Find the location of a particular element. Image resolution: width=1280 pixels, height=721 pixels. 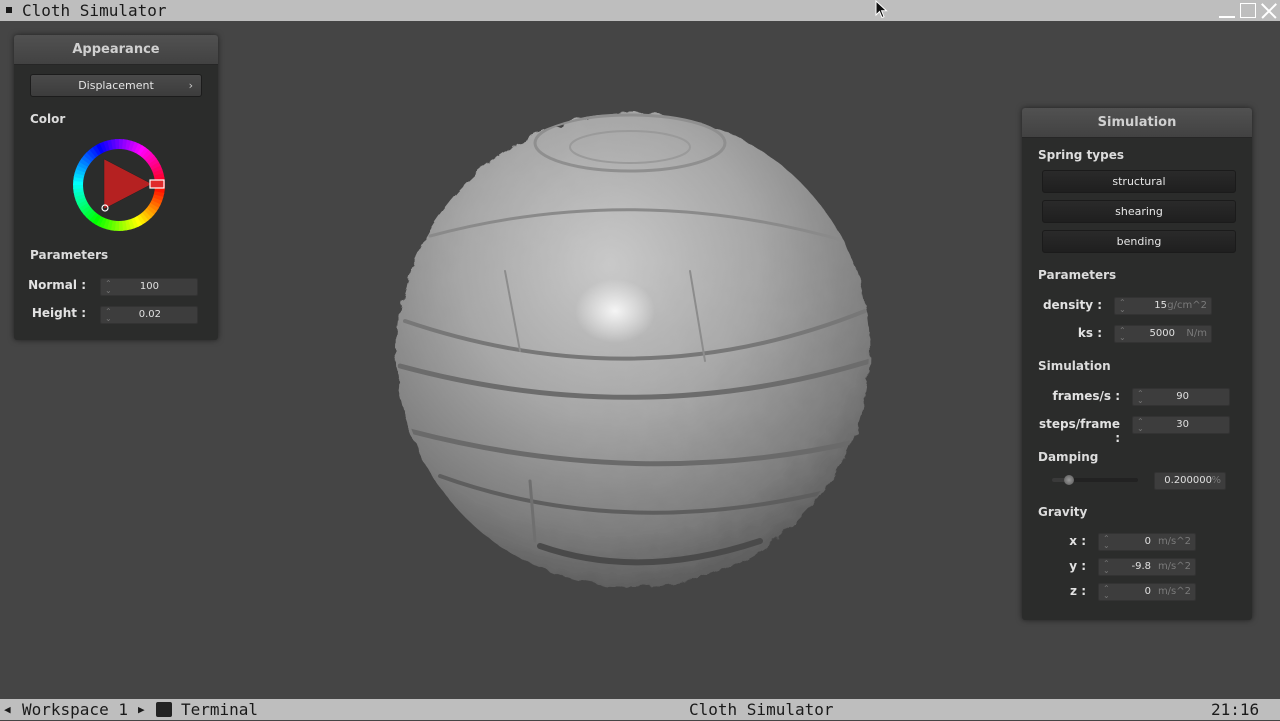

maximize-icon is located at coordinates (1248, 10).